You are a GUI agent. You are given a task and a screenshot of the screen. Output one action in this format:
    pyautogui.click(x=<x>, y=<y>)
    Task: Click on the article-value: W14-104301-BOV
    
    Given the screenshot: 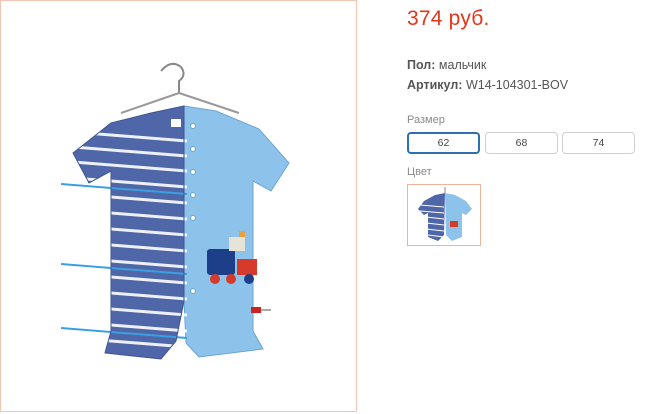 What is the action you would take?
    pyautogui.click(x=517, y=85)
    